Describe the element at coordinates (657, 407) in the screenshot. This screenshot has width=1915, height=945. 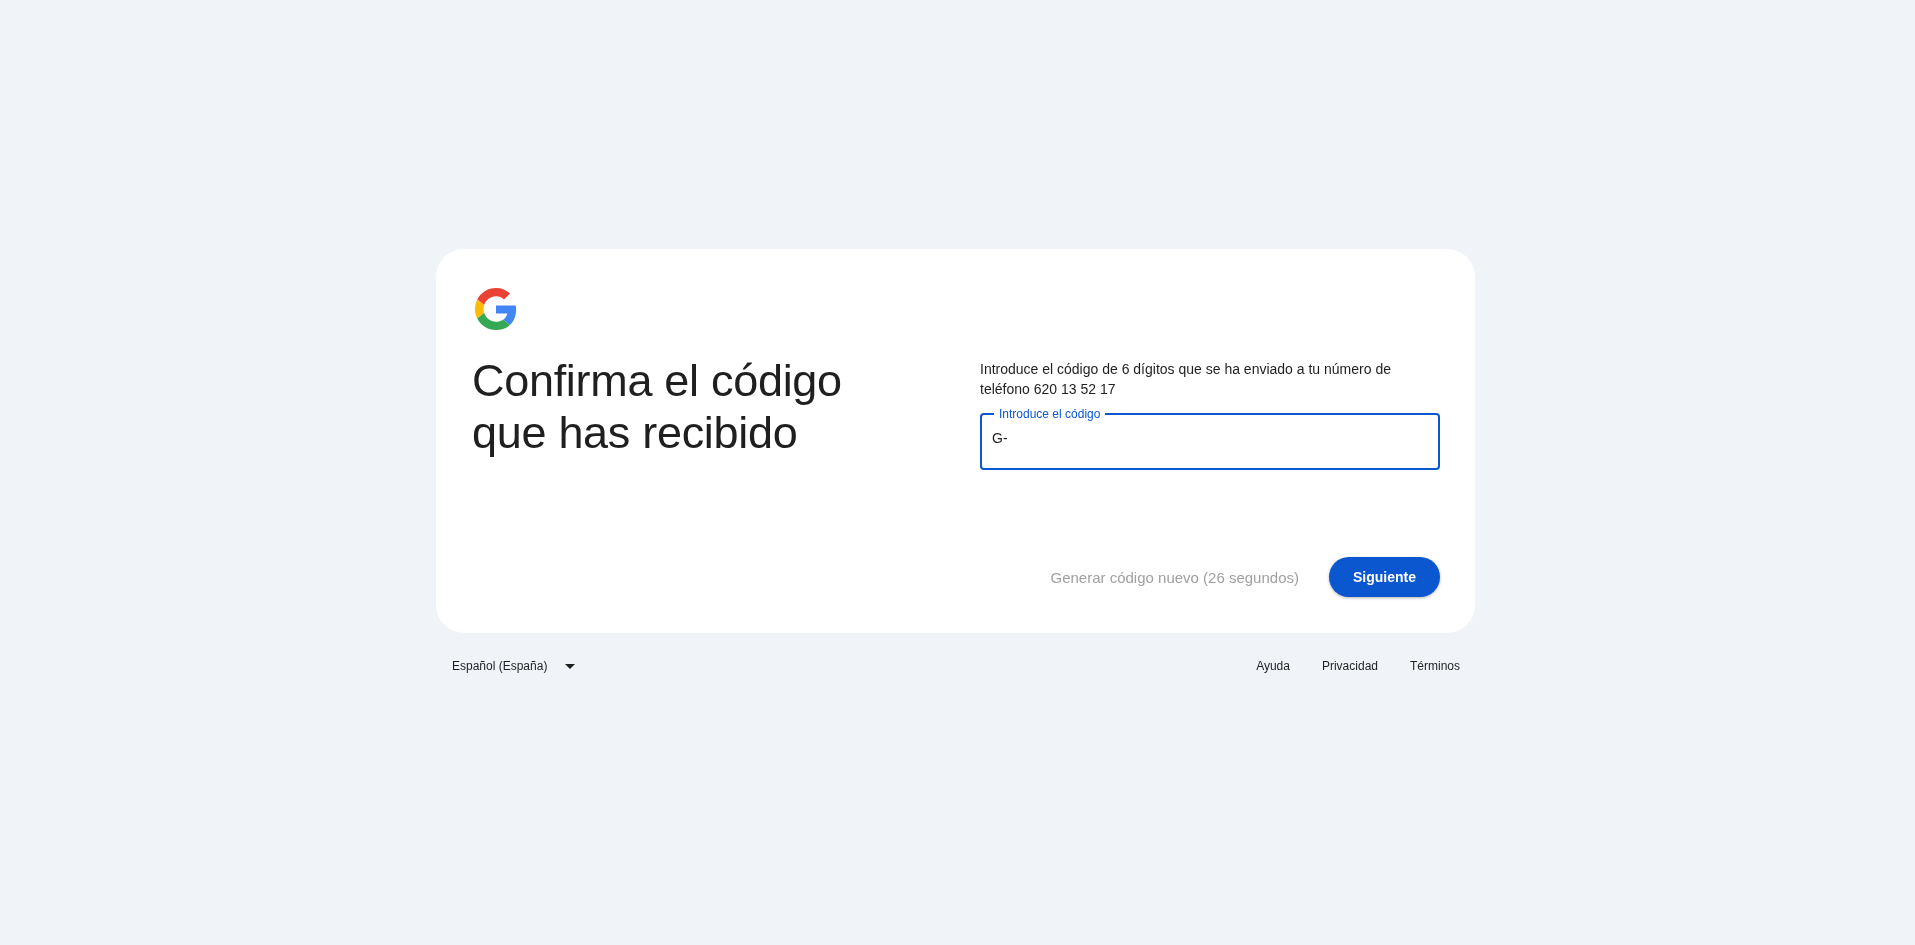
I see `page-heading: Confirma el código que has recibido` at that location.